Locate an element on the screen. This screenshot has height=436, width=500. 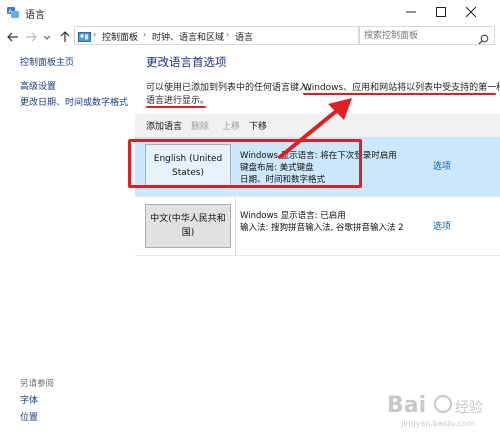
svg-text: 经验 is located at coordinates (469, 408).